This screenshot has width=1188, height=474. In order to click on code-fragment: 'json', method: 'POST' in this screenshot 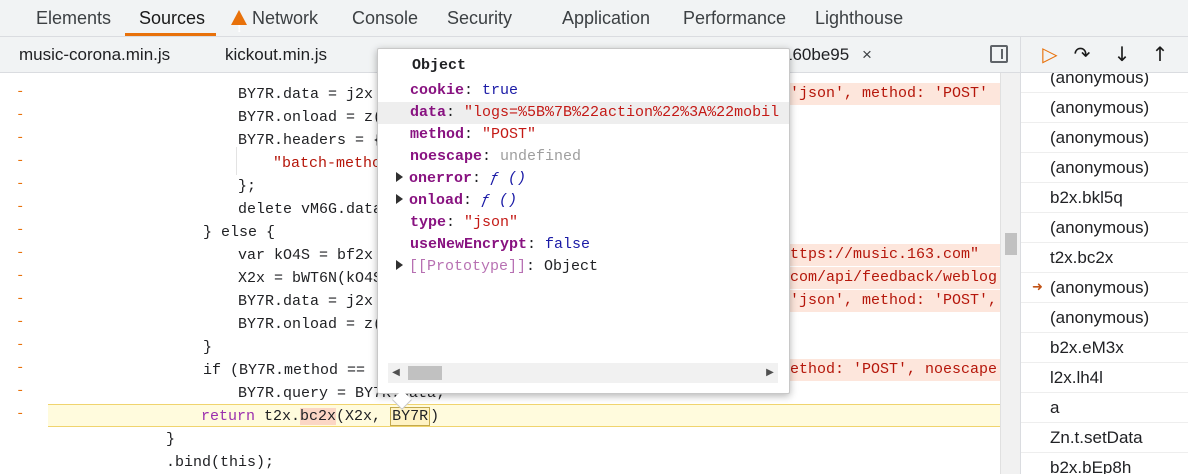, I will do `click(895, 94)`.